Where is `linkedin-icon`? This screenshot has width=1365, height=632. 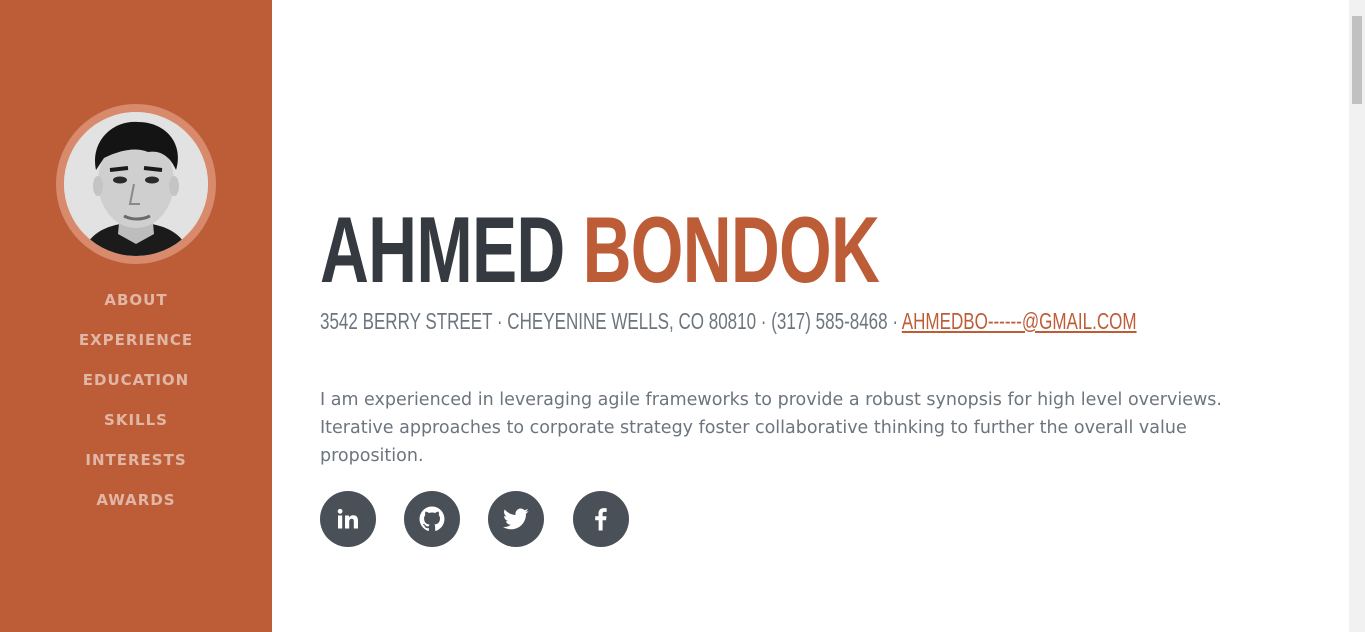
linkedin-icon is located at coordinates (347, 518).